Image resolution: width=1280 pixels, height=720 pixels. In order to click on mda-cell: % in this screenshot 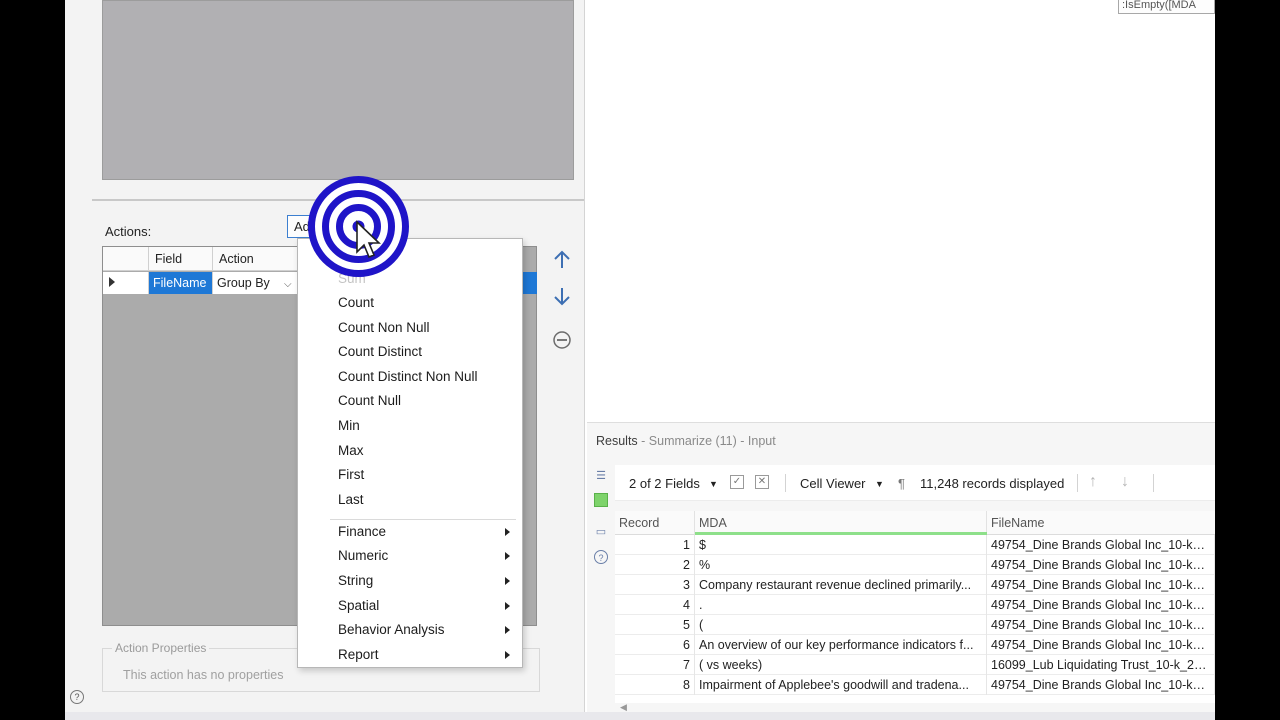, I will do `click(841, 565)`.